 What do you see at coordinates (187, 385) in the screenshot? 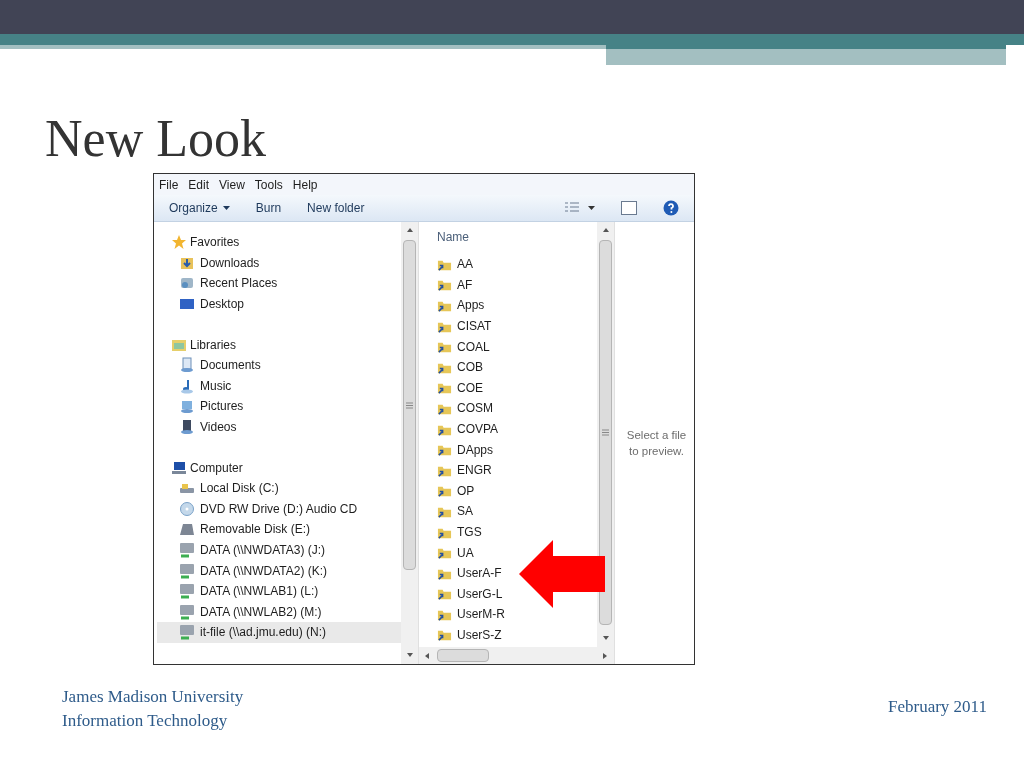
I see `music-icon` at bounding box center [187, 385].